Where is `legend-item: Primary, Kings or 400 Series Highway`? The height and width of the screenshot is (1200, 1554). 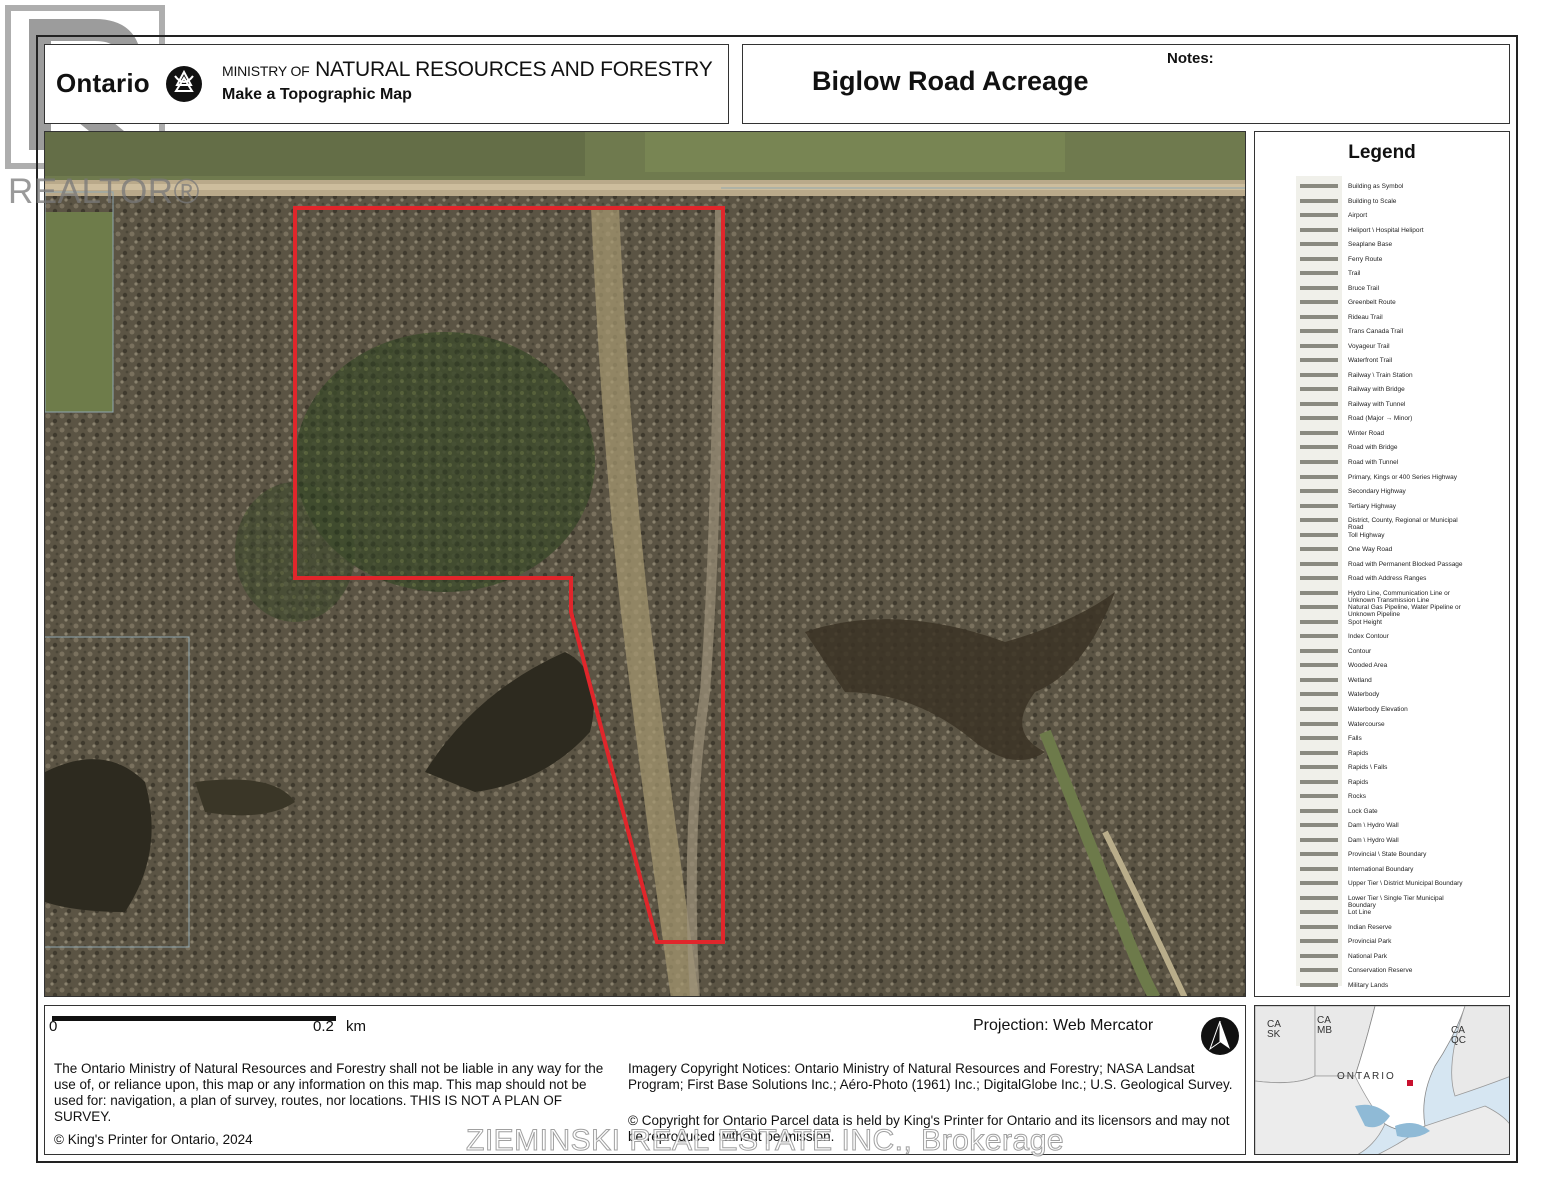 legend-item: Primary, Kings or 400 Series Highway is located at coordinates (1402, 477).